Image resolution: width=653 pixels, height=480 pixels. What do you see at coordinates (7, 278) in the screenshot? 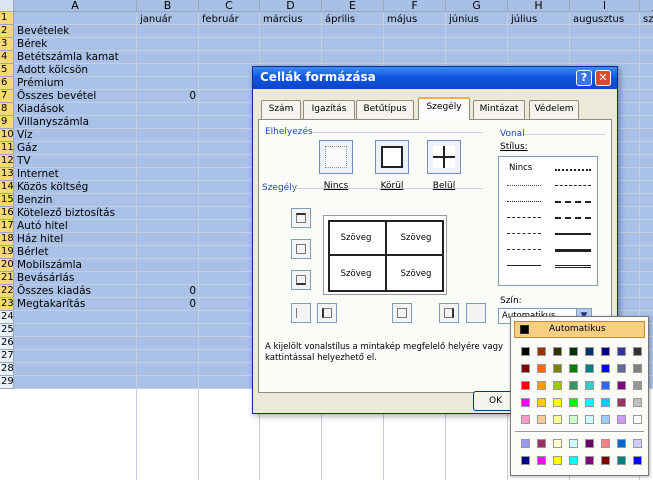
I see `row-header-21: 21` at bounding box center [7, 278].